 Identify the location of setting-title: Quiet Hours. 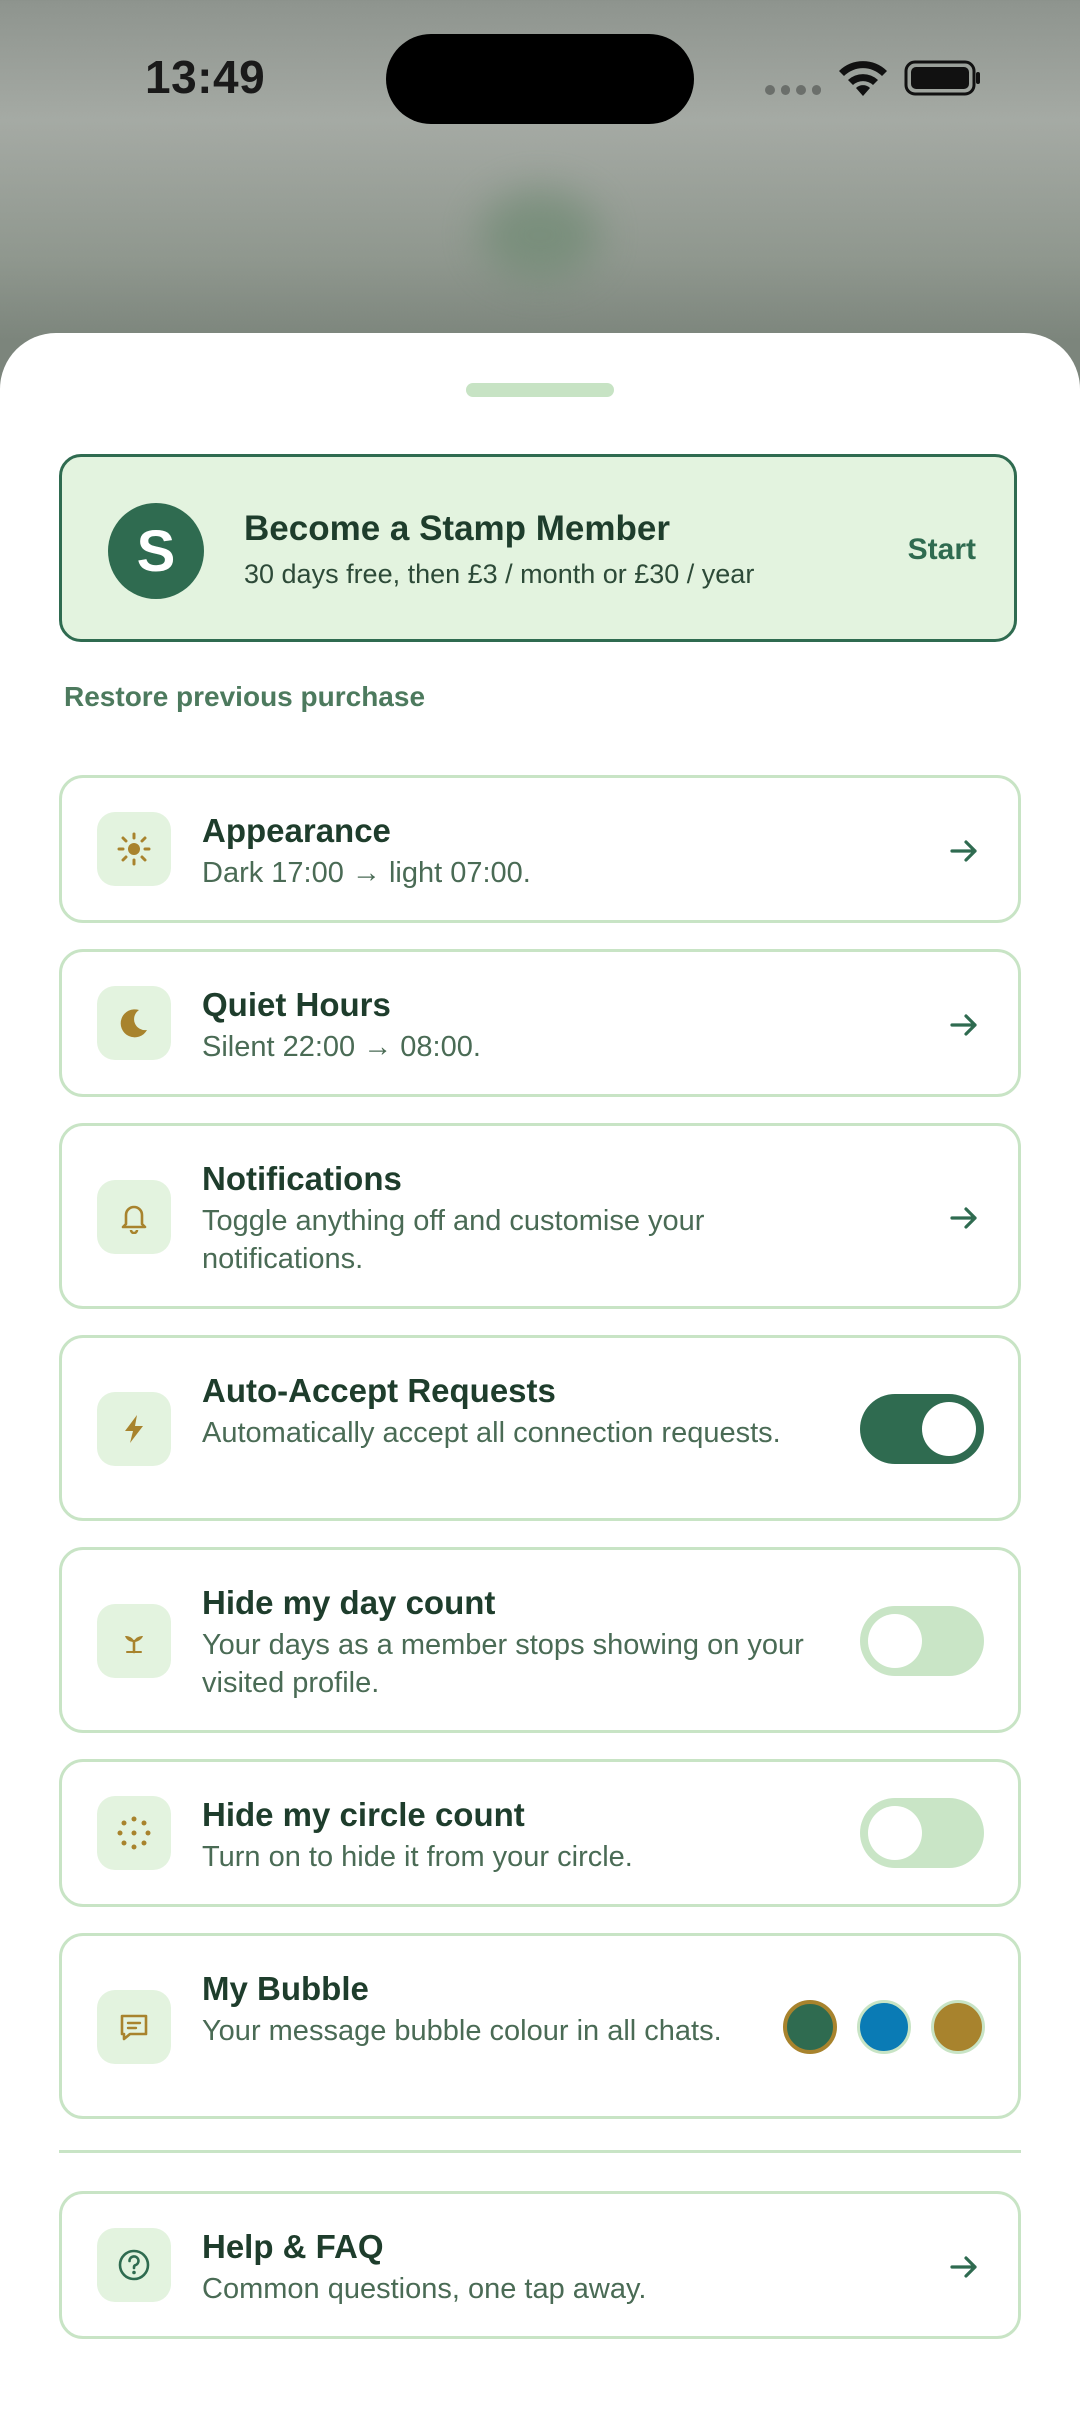
(296, 1004).